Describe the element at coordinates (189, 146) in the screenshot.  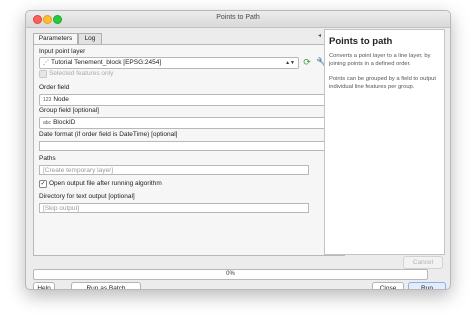
I see `date-format-input` at that location.